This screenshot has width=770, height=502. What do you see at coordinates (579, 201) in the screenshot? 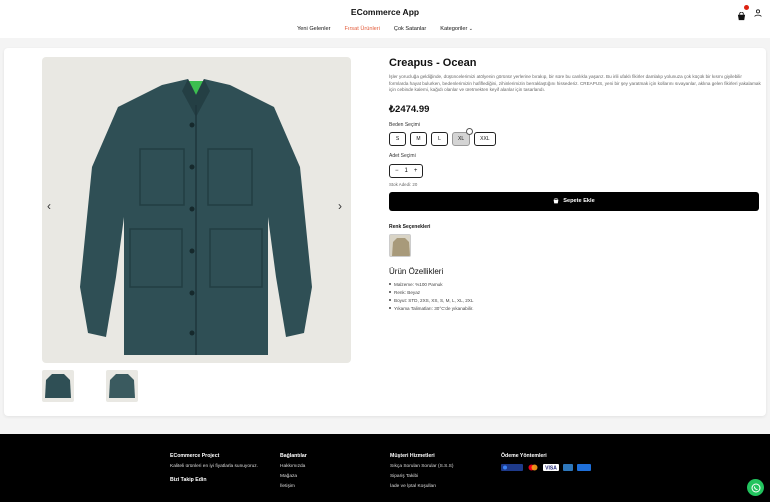
I see `add-to-cart-label: Sepete Ekle` at bounding box center [579, 201].